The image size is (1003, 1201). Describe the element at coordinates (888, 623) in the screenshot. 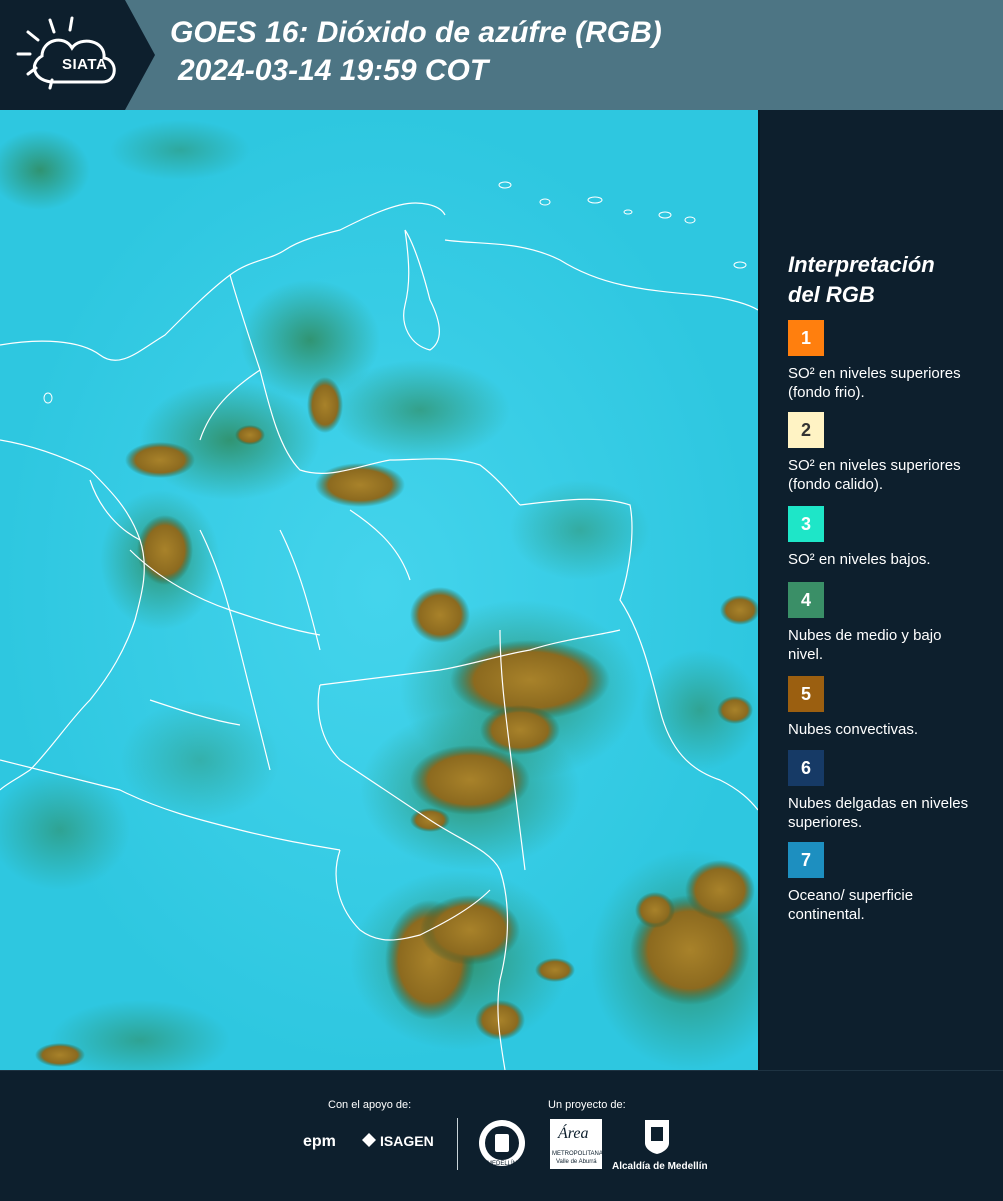

I see `legend-item: 4 Nubes de medio y bajo nivel.` at that location.